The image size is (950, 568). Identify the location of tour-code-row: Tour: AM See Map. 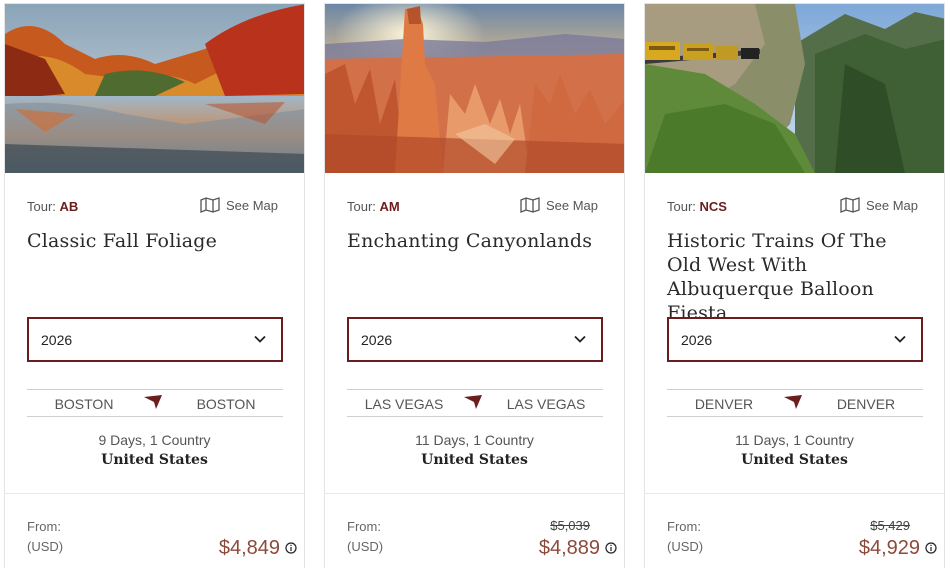
(472, 207).